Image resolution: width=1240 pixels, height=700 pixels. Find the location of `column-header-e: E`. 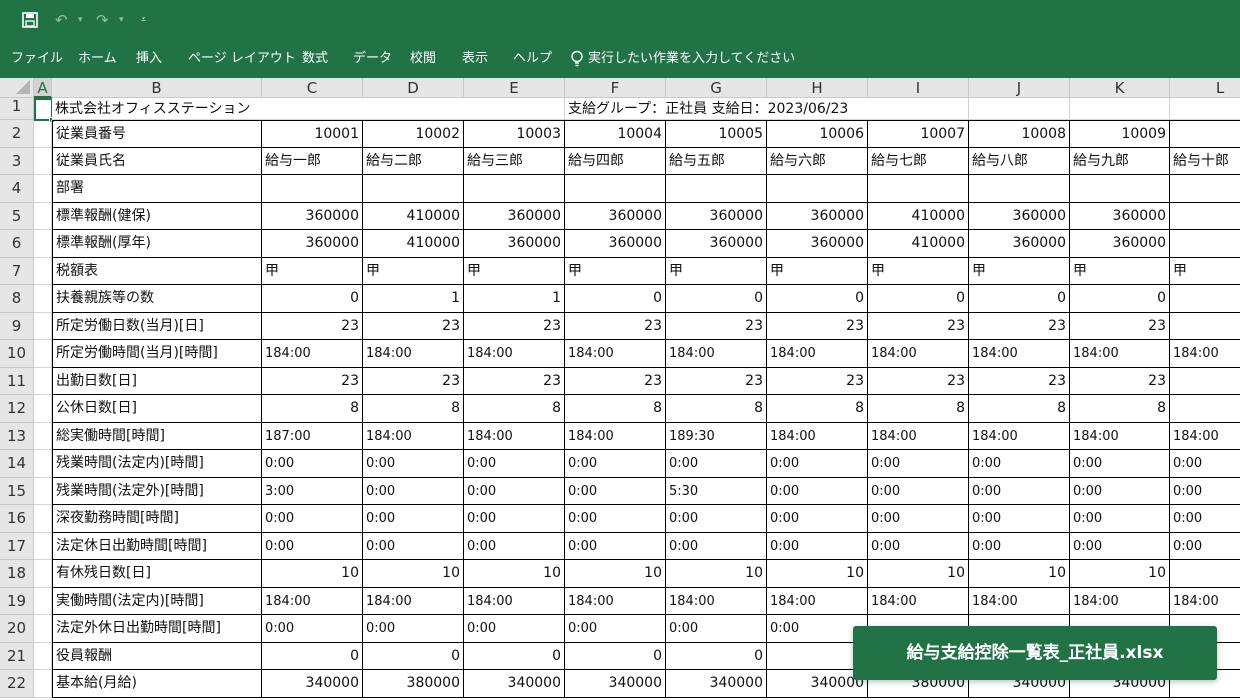

column-header-e: E is located at coordinates (514, 88).